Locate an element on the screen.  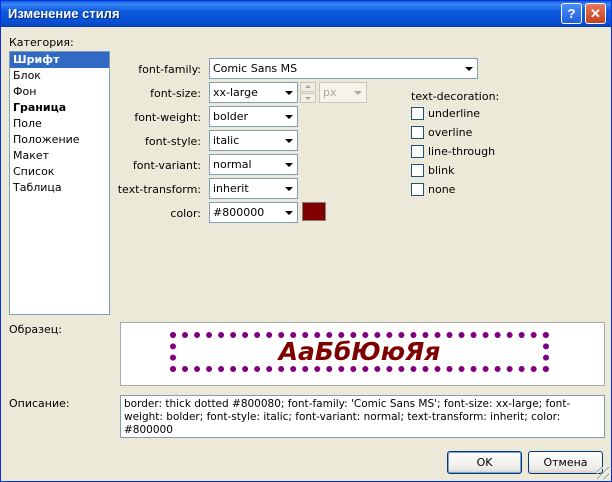
font-size-unit-value: px is located at coordinates (330, 92).